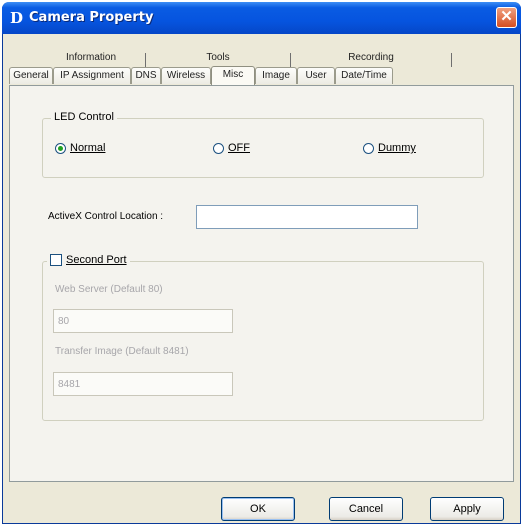 This screenshot has width=523, height=526. Describe the element at coordinates (276, 75) in the screenshot. I see `tab-image: Image` at that location.